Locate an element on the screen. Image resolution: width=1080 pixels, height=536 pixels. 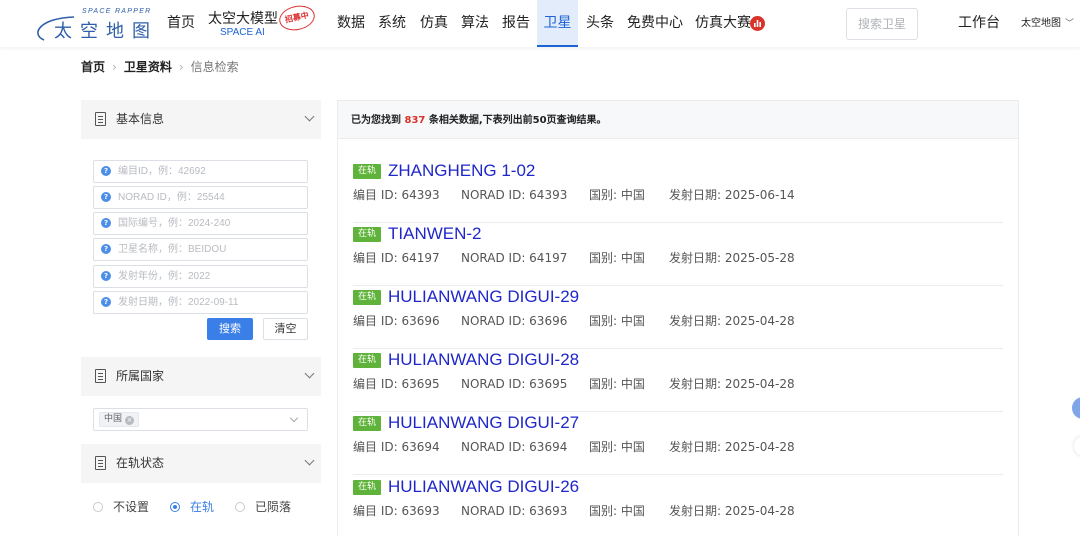
breadcrumb: 首页 › 卫星资料 › 信息检索 is located at coordinates (160, 66).